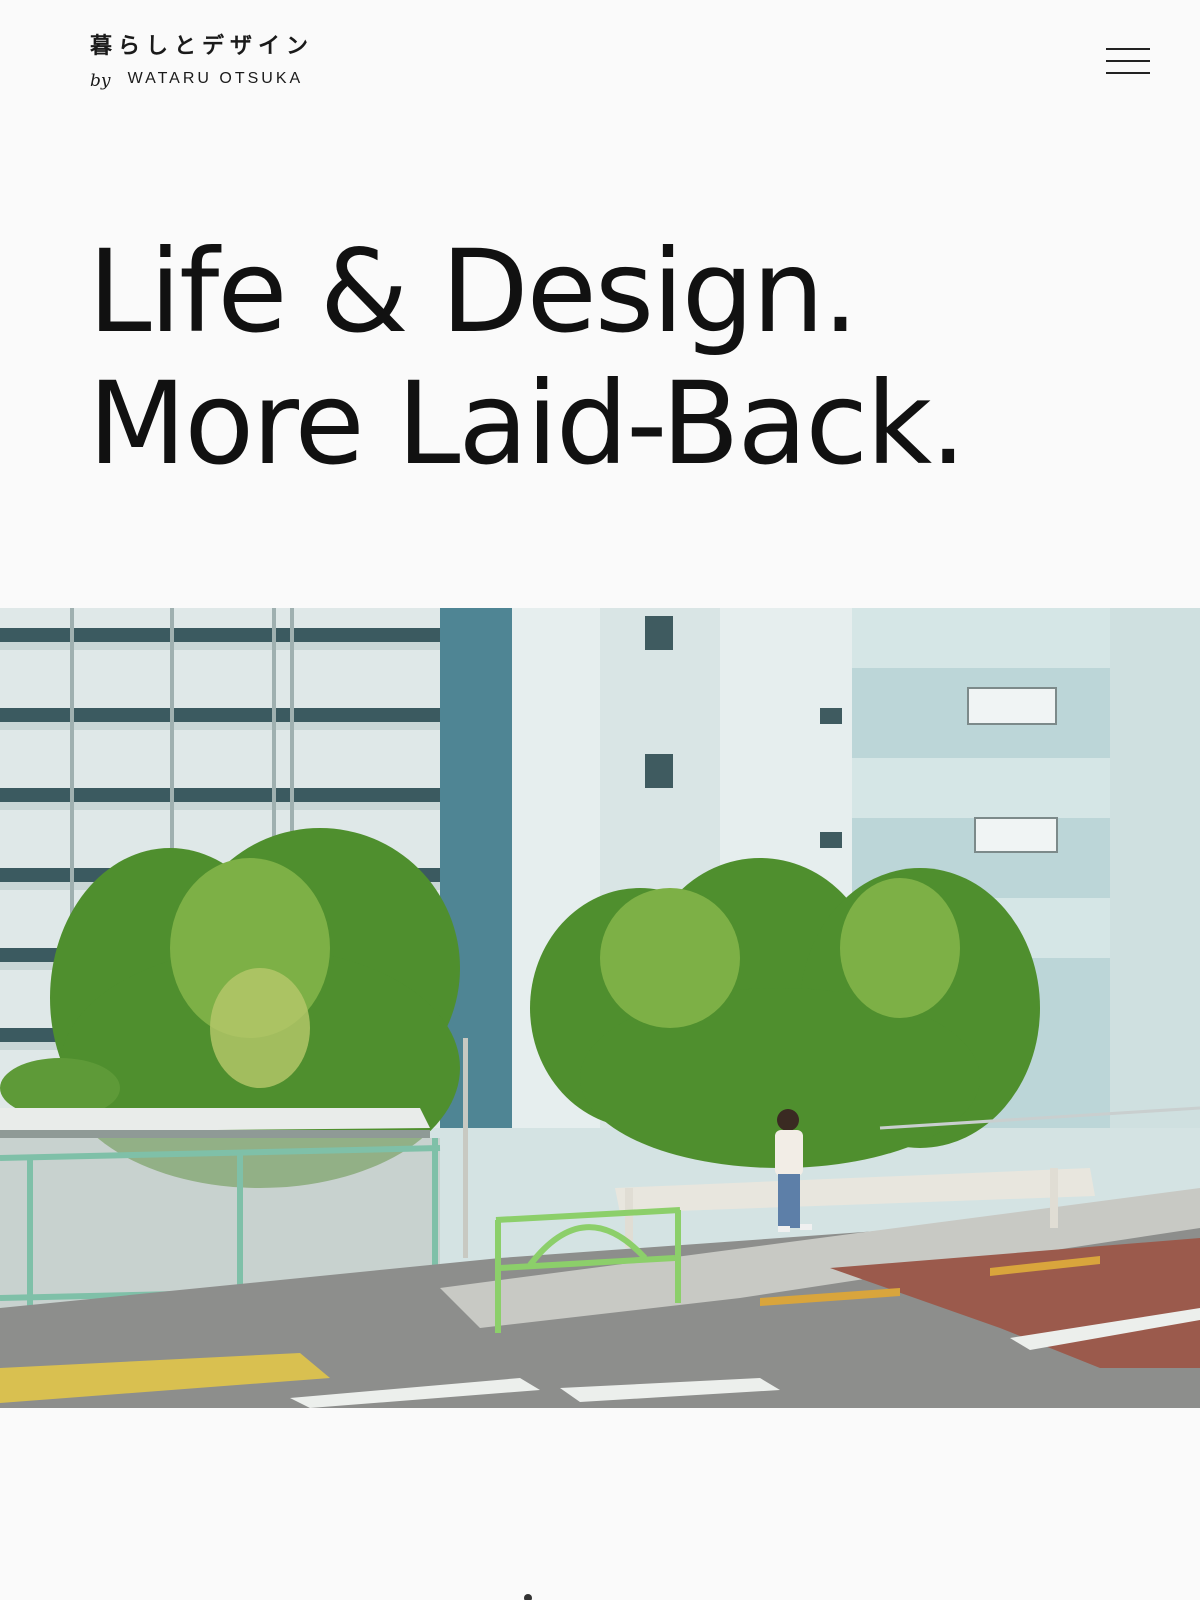 Image resolution: width=1200 pixels, height=1600 pixels. I want to click on hamburger-menu-icon, so click(1125, 61).